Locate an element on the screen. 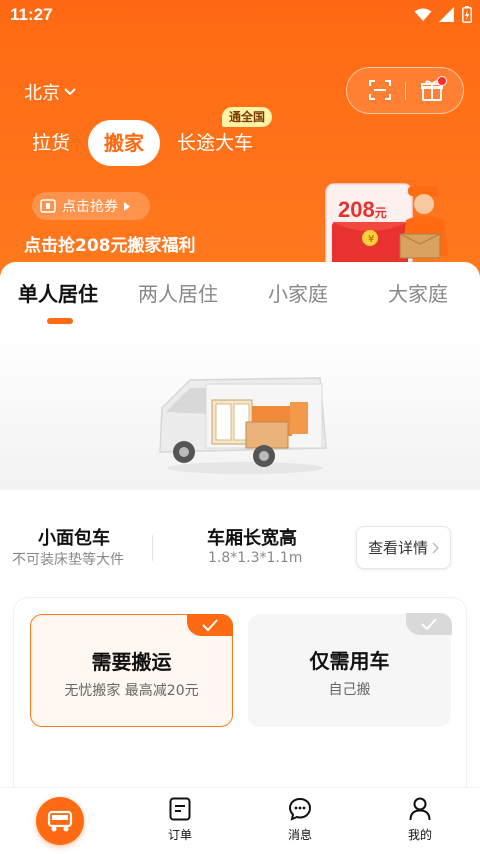 Image resolution: width=480 pixels, height=854 pixels. vehicle-note: 不可装床垫等大件 is located at coordinates (68, 560).